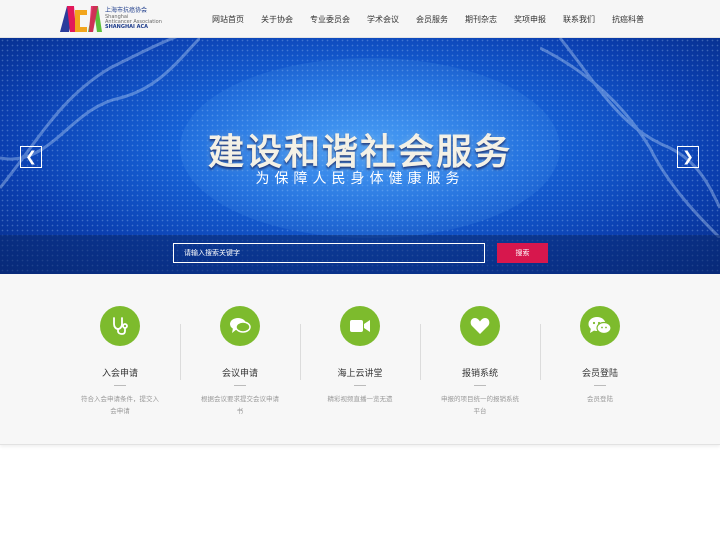 The image size is (720, 540). What do you see at coordinates (522, 253) in the screenshot?
I see `search-button: 搜索` at bounding box center [522, 253].